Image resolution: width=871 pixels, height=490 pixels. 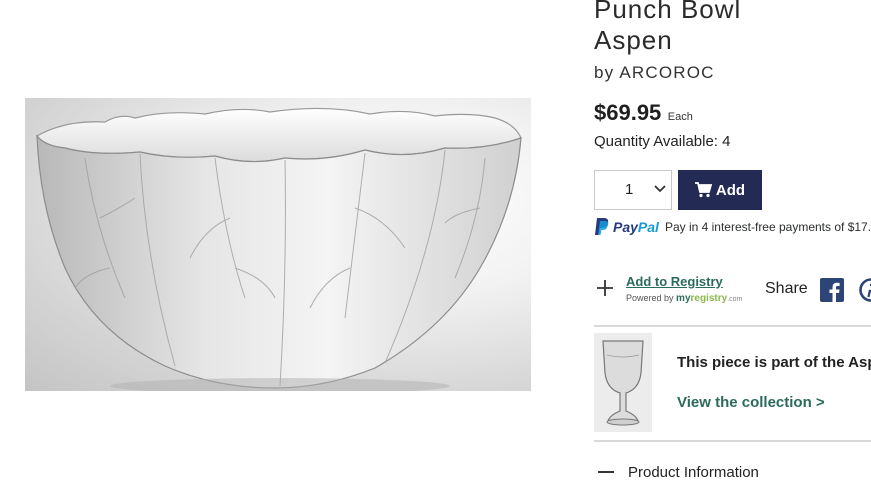 I want to click on facebook-icon, so click(x=832, y=290).